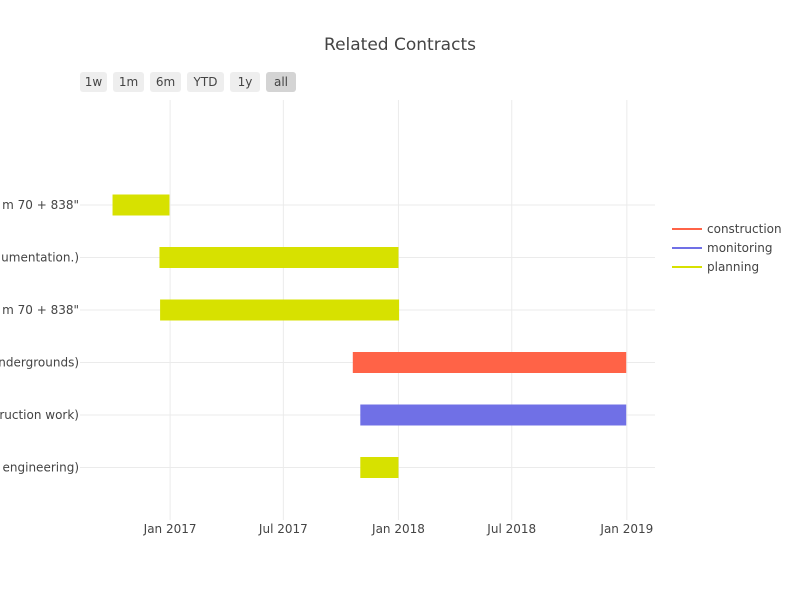  I want to click on svg-text: 1w, so click(94, 82).